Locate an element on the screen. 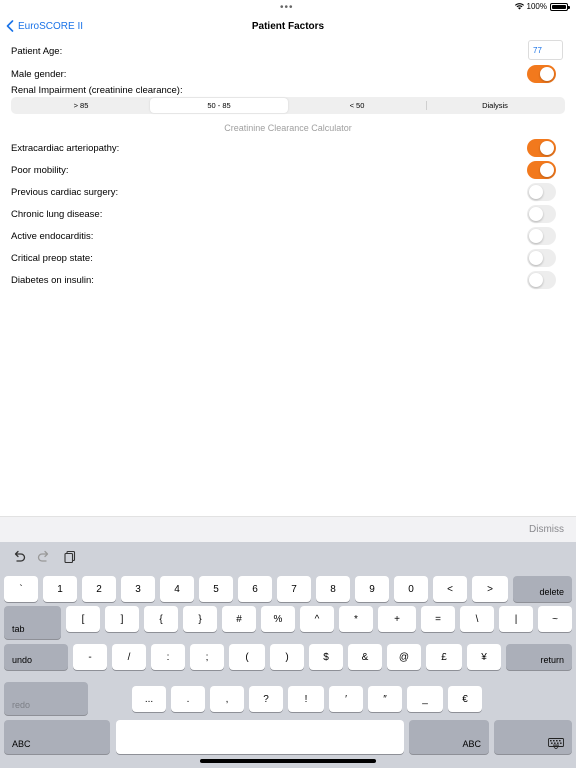 This screenshot has width=576, height=768. nav-bar: EuroSCORE II Patient Factors is located at coordinates (288, 28).